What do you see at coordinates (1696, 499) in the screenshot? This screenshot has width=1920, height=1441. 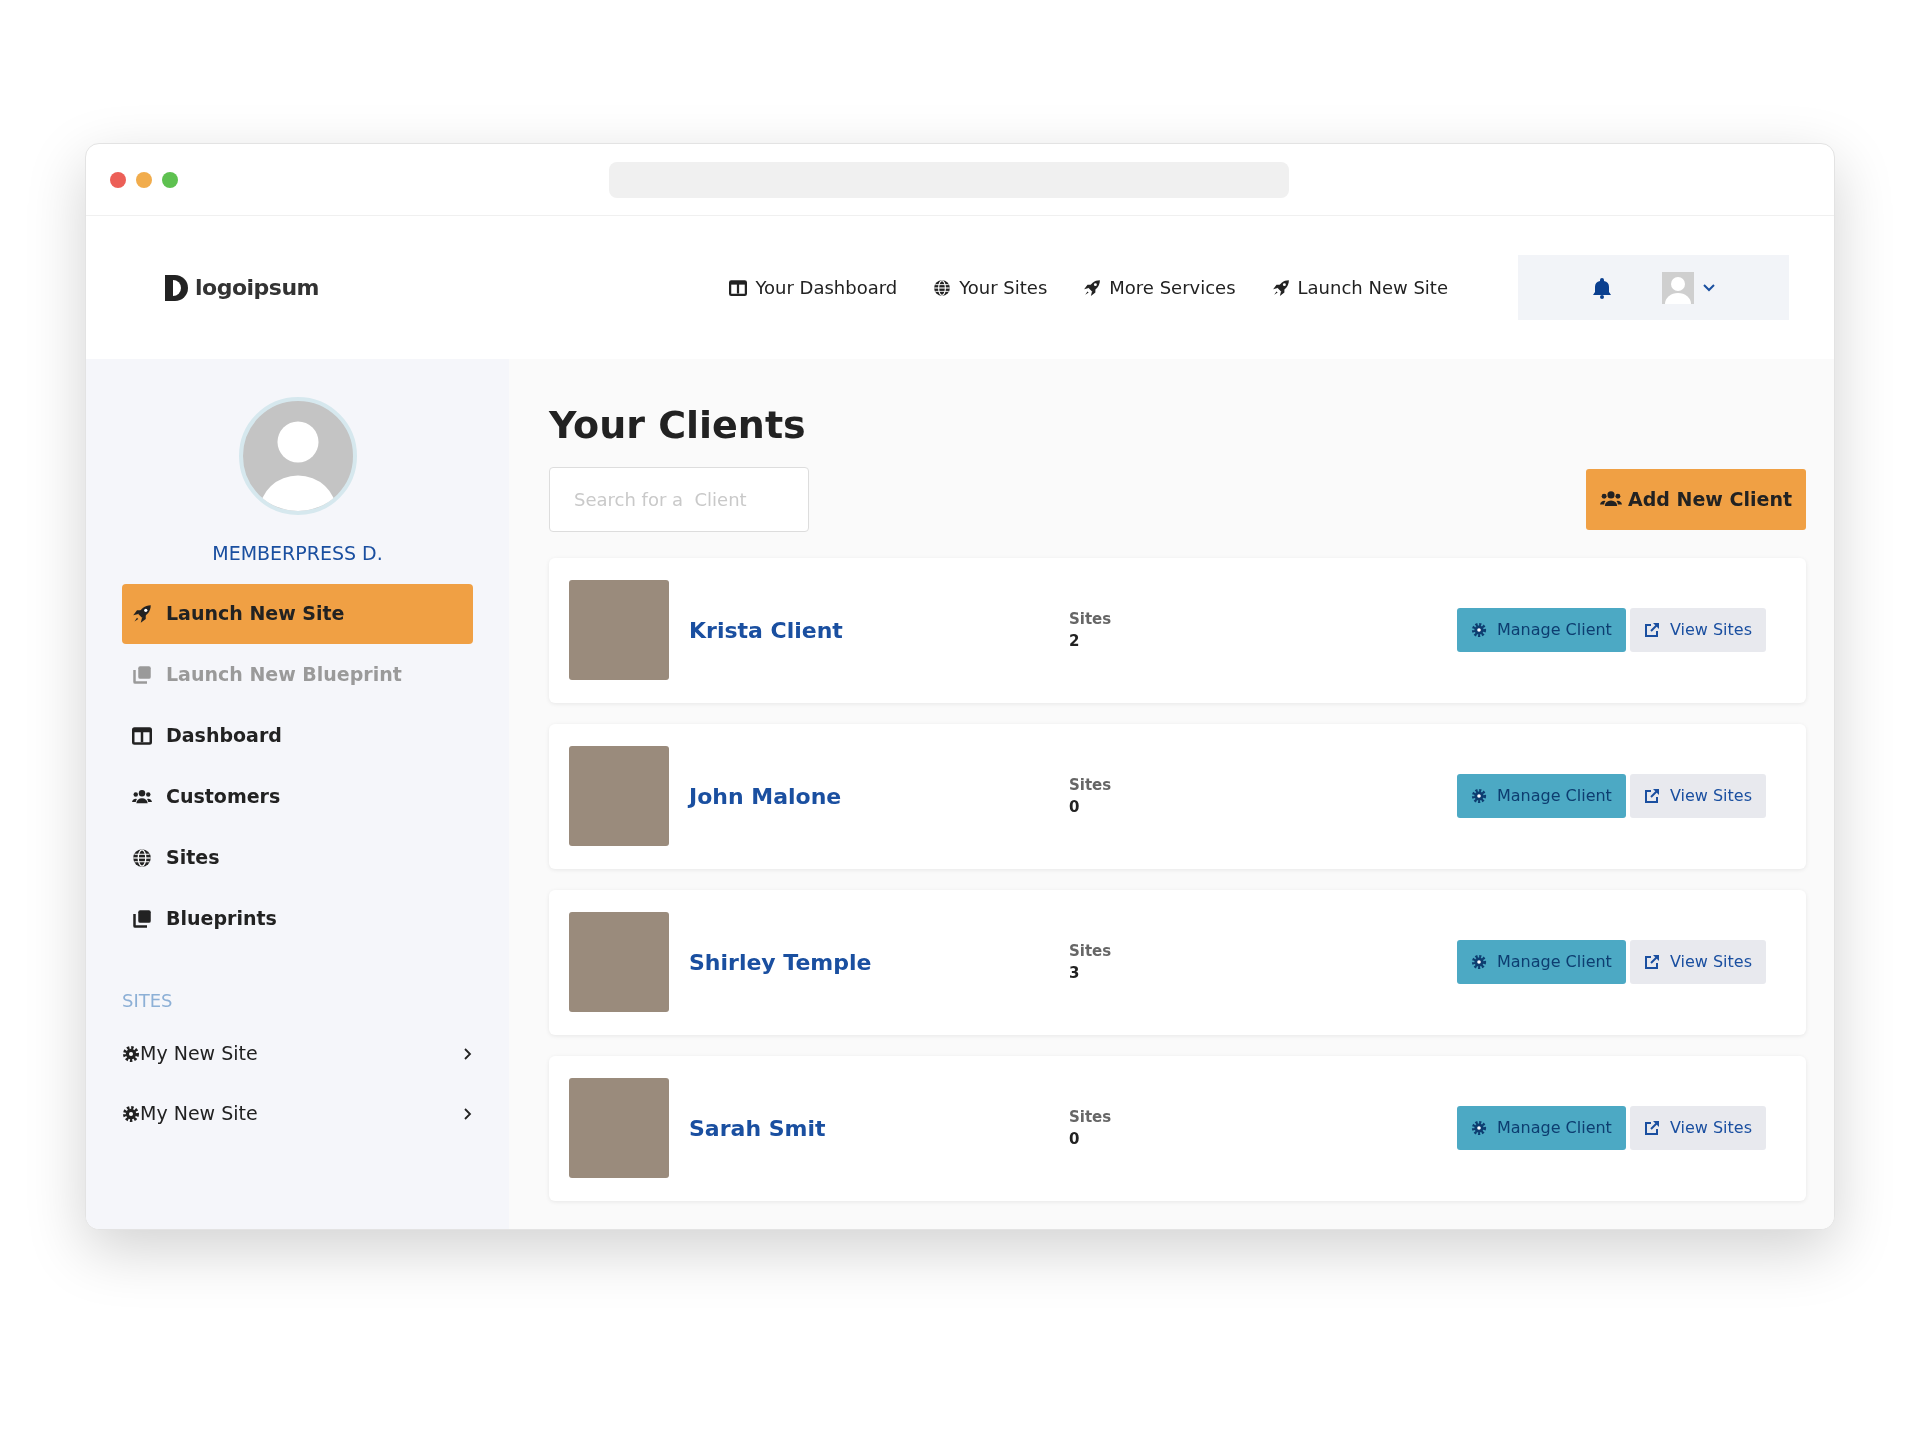 I see `add-new-client-button: Add New Client` at bounding box center [1696, 499].